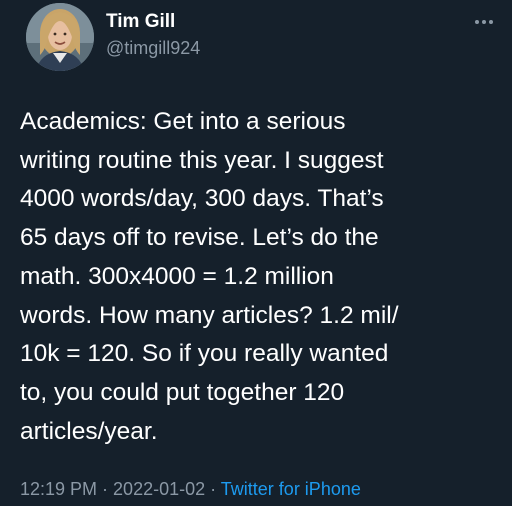 The image size is (512, 506). What do you see at coordinates (177, 276) in the screenshot?
I see `tweet-text-line: math. 300x4000 = 1.2 million` at bounding box center [177, 276].